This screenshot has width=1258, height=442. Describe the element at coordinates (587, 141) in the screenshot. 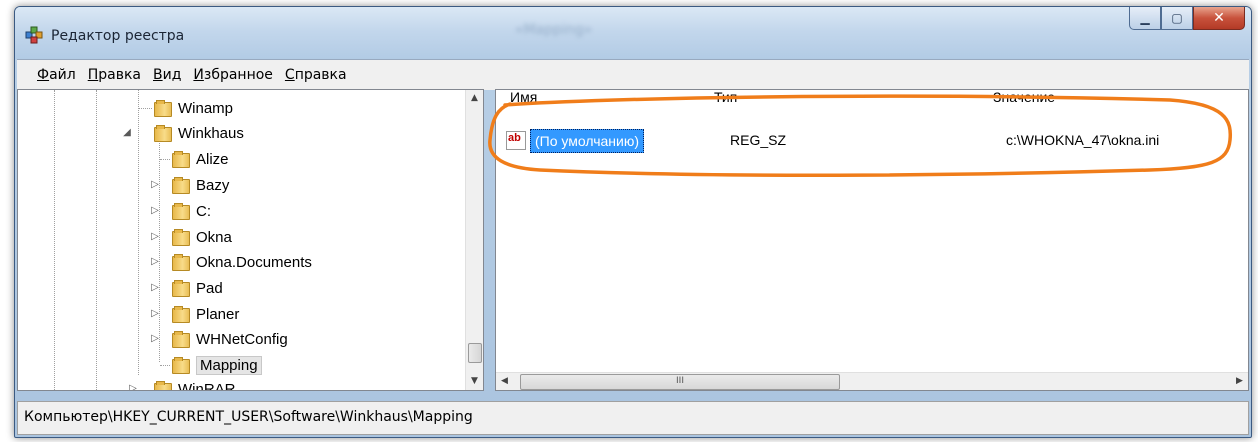

I see `value-name: (По умолчанию)` at that location.